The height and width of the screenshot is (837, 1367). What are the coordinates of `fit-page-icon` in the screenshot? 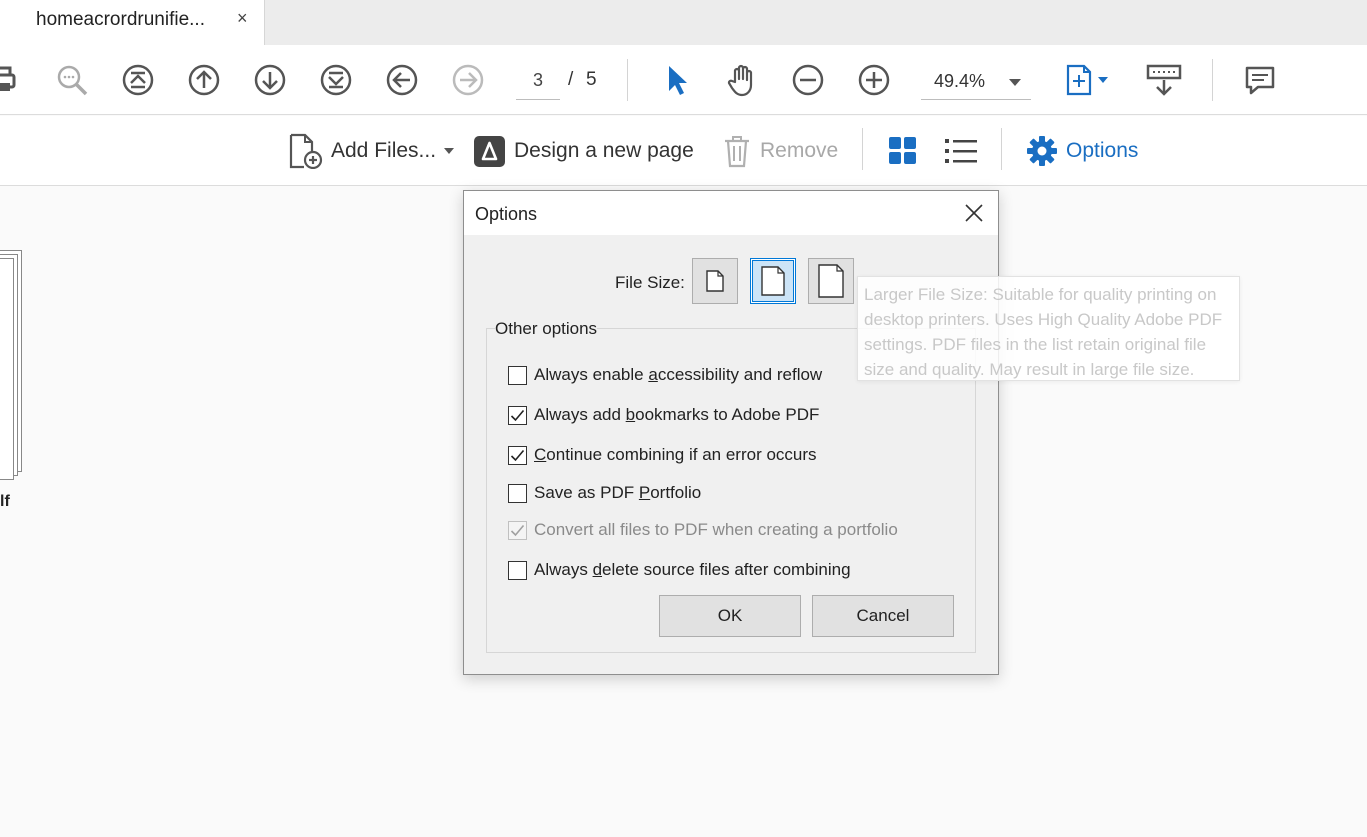 It's located at (1088, 80).